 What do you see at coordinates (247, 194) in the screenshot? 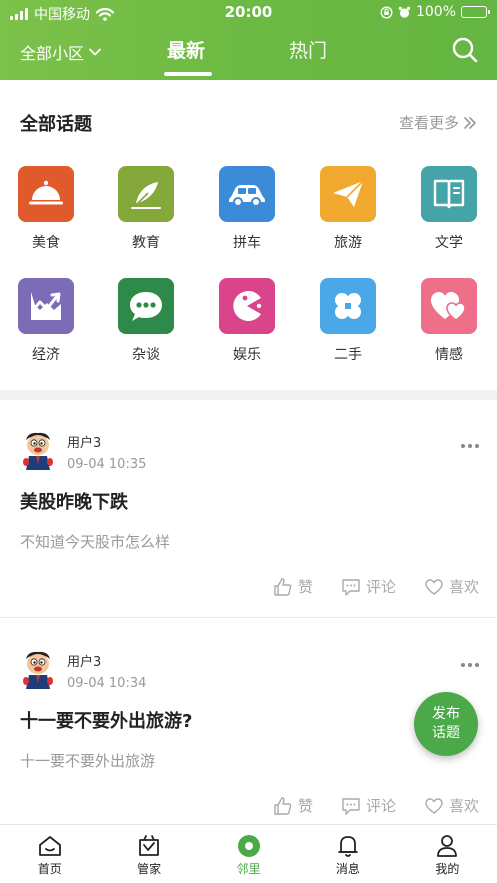
I see `car-icon` at bounding box center [247, 194].